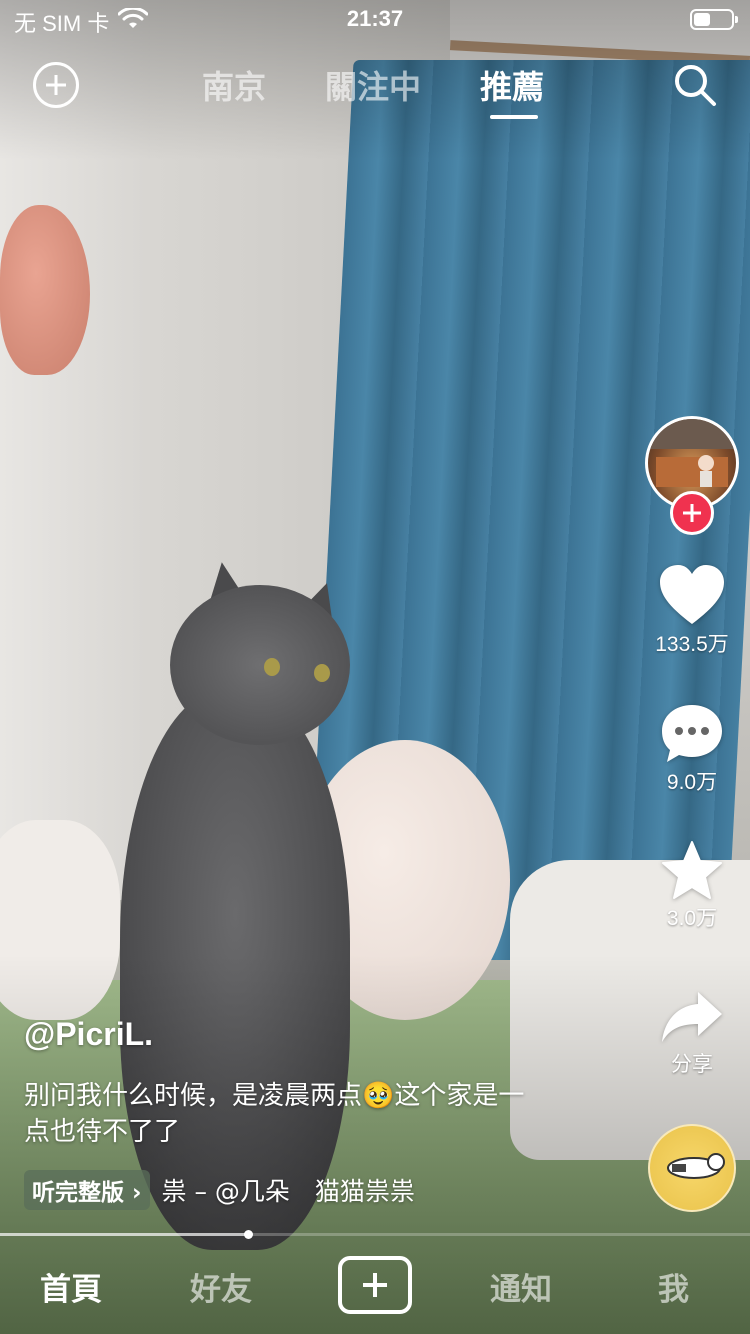  I want to click on nav-friends: 好友, so click(221, 1286).